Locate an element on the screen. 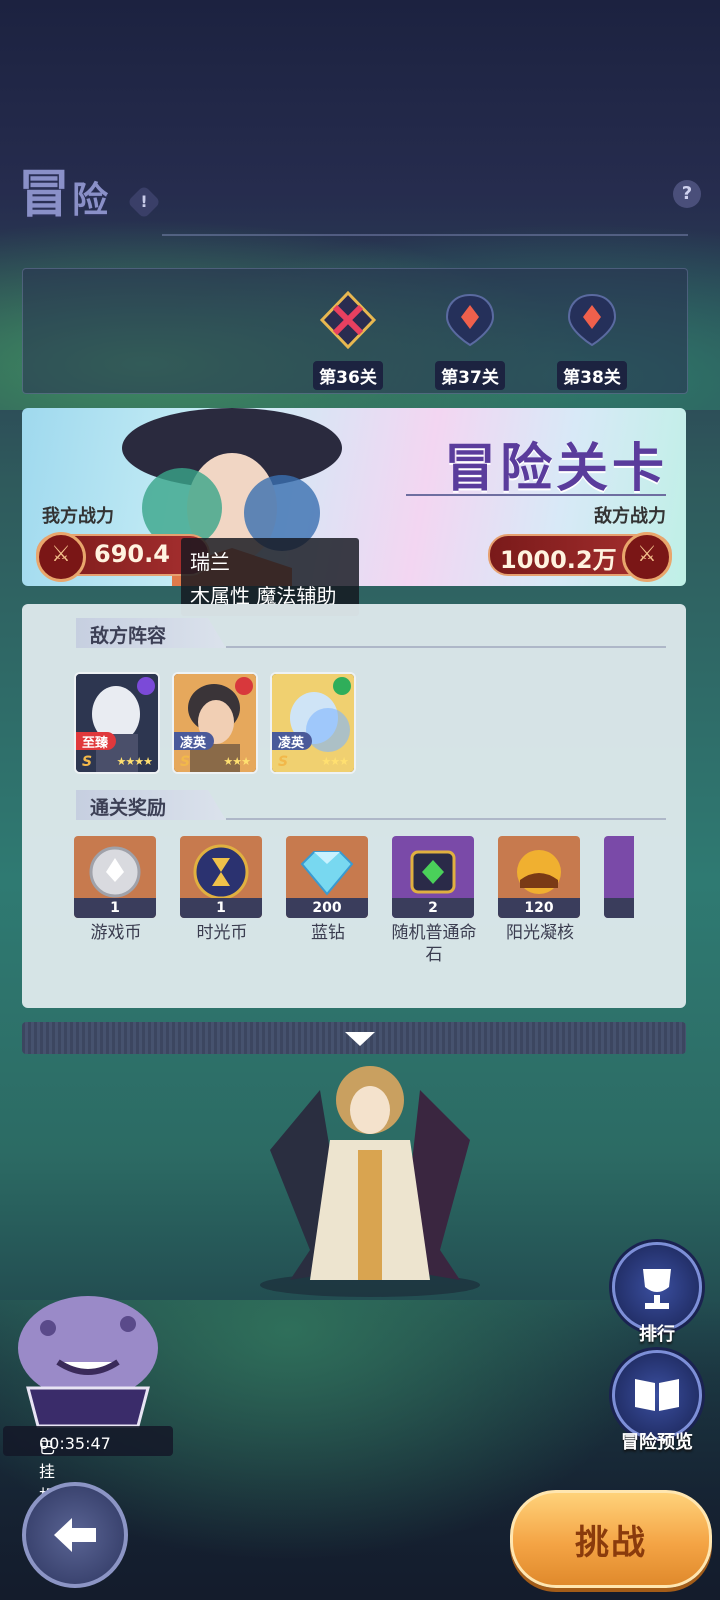 The width and height of the screenshot is (720, 1600). chevron-down-icon is located at coordinates (360, 1039).